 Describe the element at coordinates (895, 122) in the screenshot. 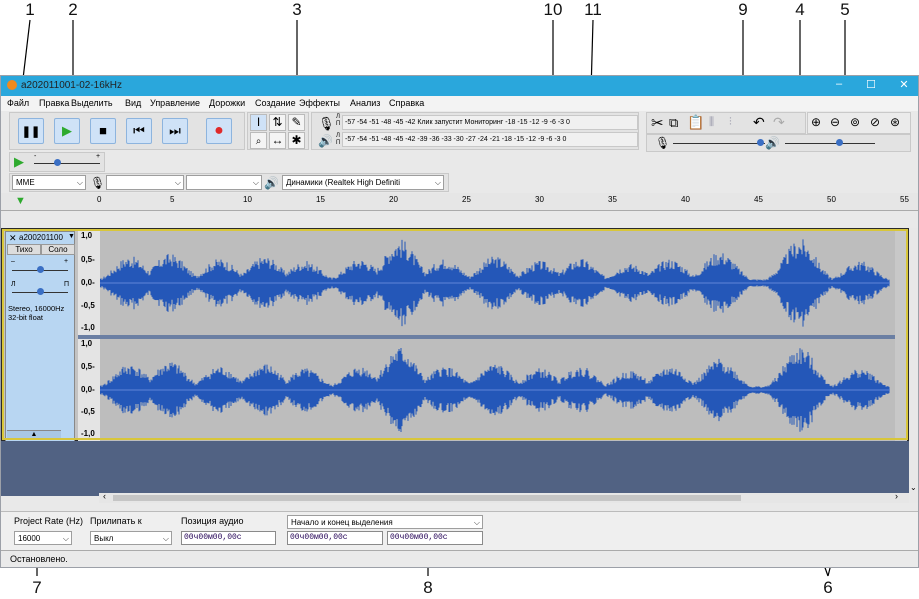

I see `zoom-toggle-icon: ⊛` at that location.